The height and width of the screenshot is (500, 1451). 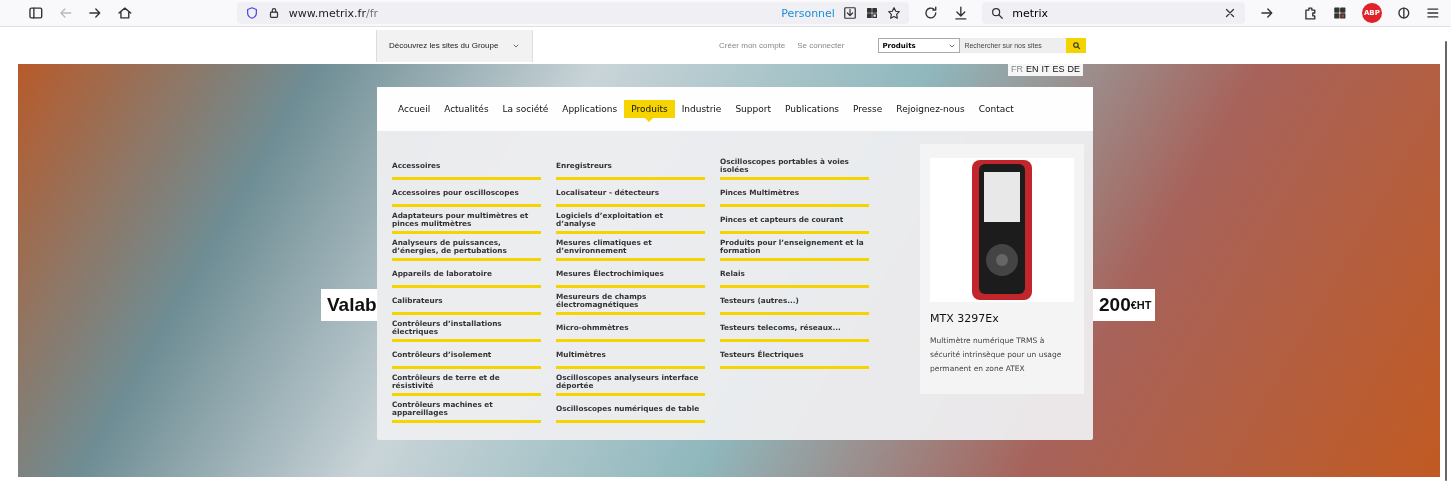 What do you see at coordinates (1267, 13) in the screenshot?
I see `arrow-right-icon` at bounding box center [1267, 13].